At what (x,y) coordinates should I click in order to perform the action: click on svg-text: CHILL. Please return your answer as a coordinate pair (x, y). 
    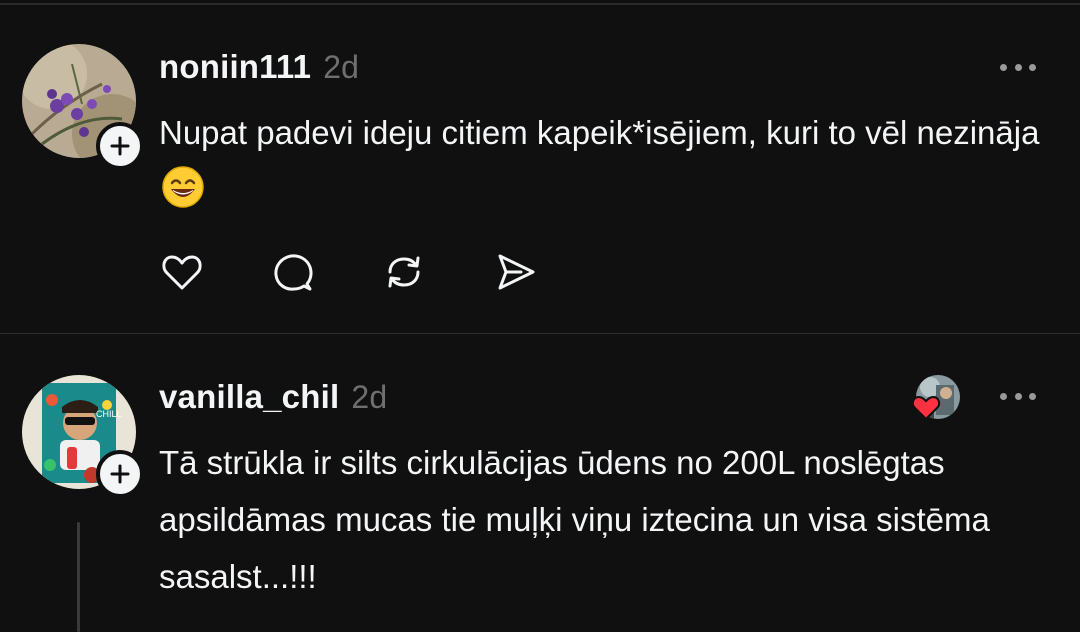
    Looking at the image, I should click on (109, 414).